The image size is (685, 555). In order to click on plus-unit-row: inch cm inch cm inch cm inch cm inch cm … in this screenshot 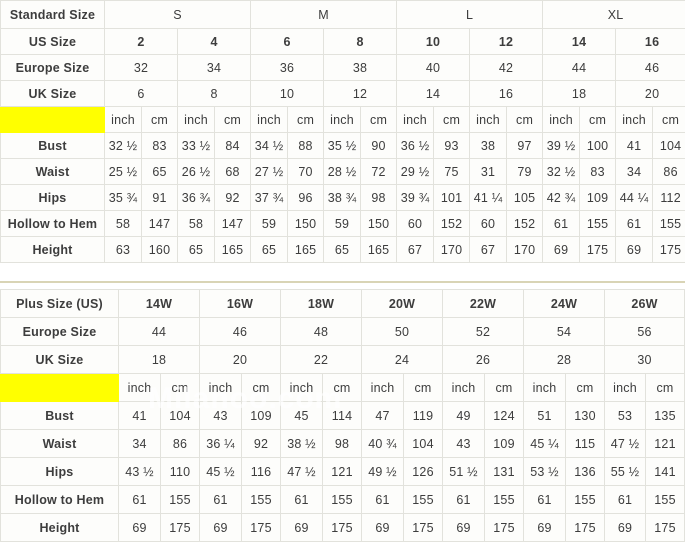, I will do `click(342, 387)`.